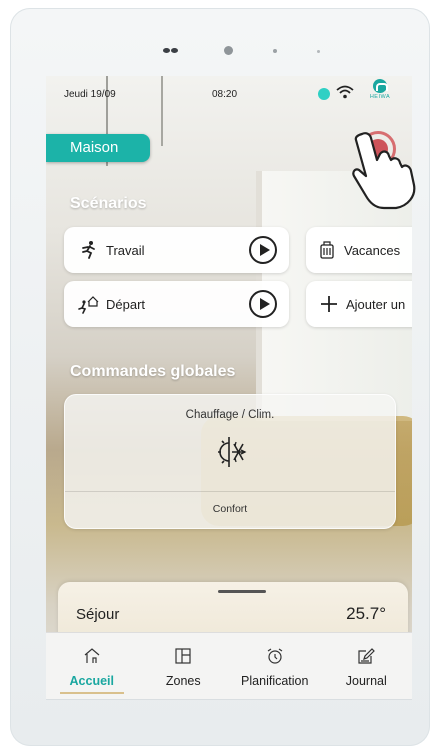 This screenshot has height=746, width=437. What do you see at coordinates (372, 250) in the screenshot?
I see `scenario-label: Vacances` at bounding box center [372, 250].